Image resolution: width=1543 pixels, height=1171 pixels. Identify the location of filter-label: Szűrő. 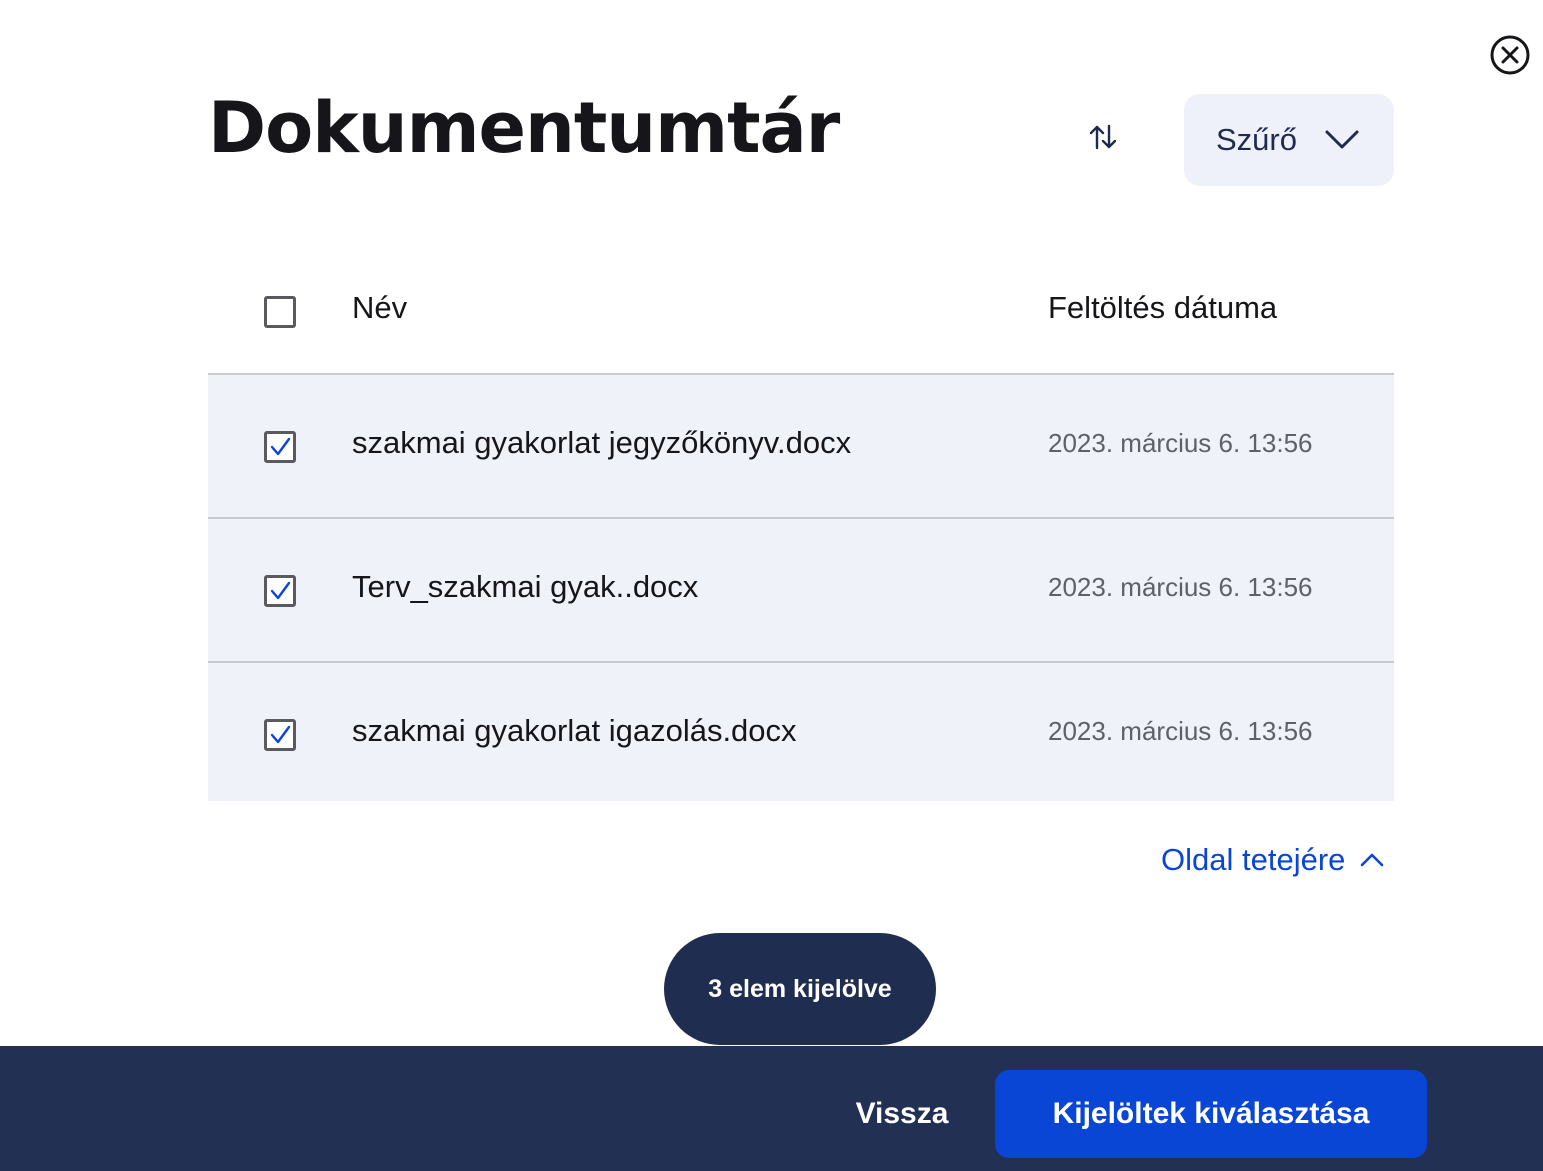
(1256, 139).